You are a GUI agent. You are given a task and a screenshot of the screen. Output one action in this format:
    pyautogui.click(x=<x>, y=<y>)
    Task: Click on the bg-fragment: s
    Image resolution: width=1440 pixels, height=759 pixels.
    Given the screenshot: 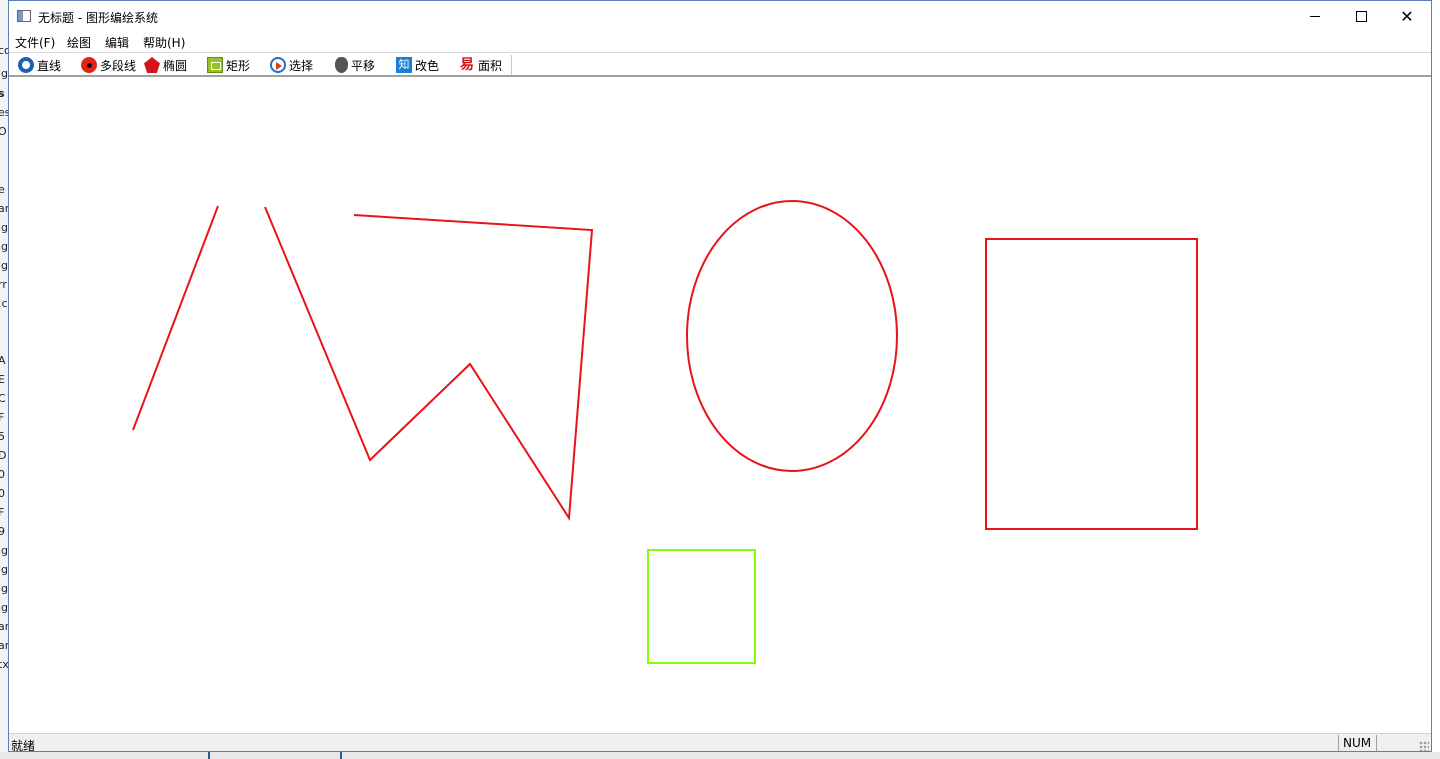 What is the action you would take?
    pyautogui.click(x=2, y=93)
    